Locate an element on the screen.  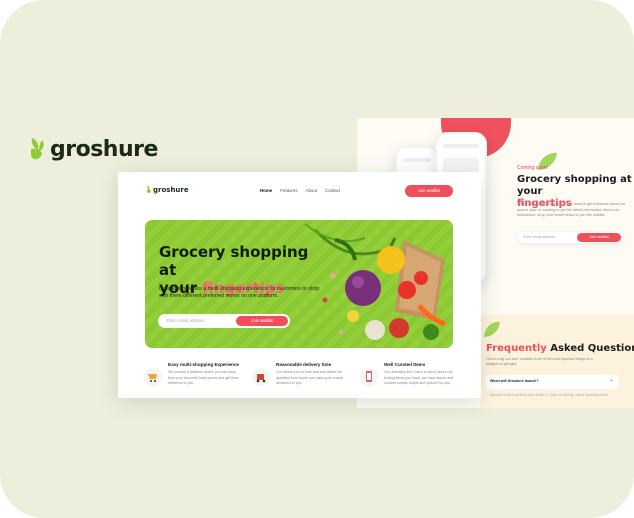
brand-logo: groshure is located at coordinates (93, 149).